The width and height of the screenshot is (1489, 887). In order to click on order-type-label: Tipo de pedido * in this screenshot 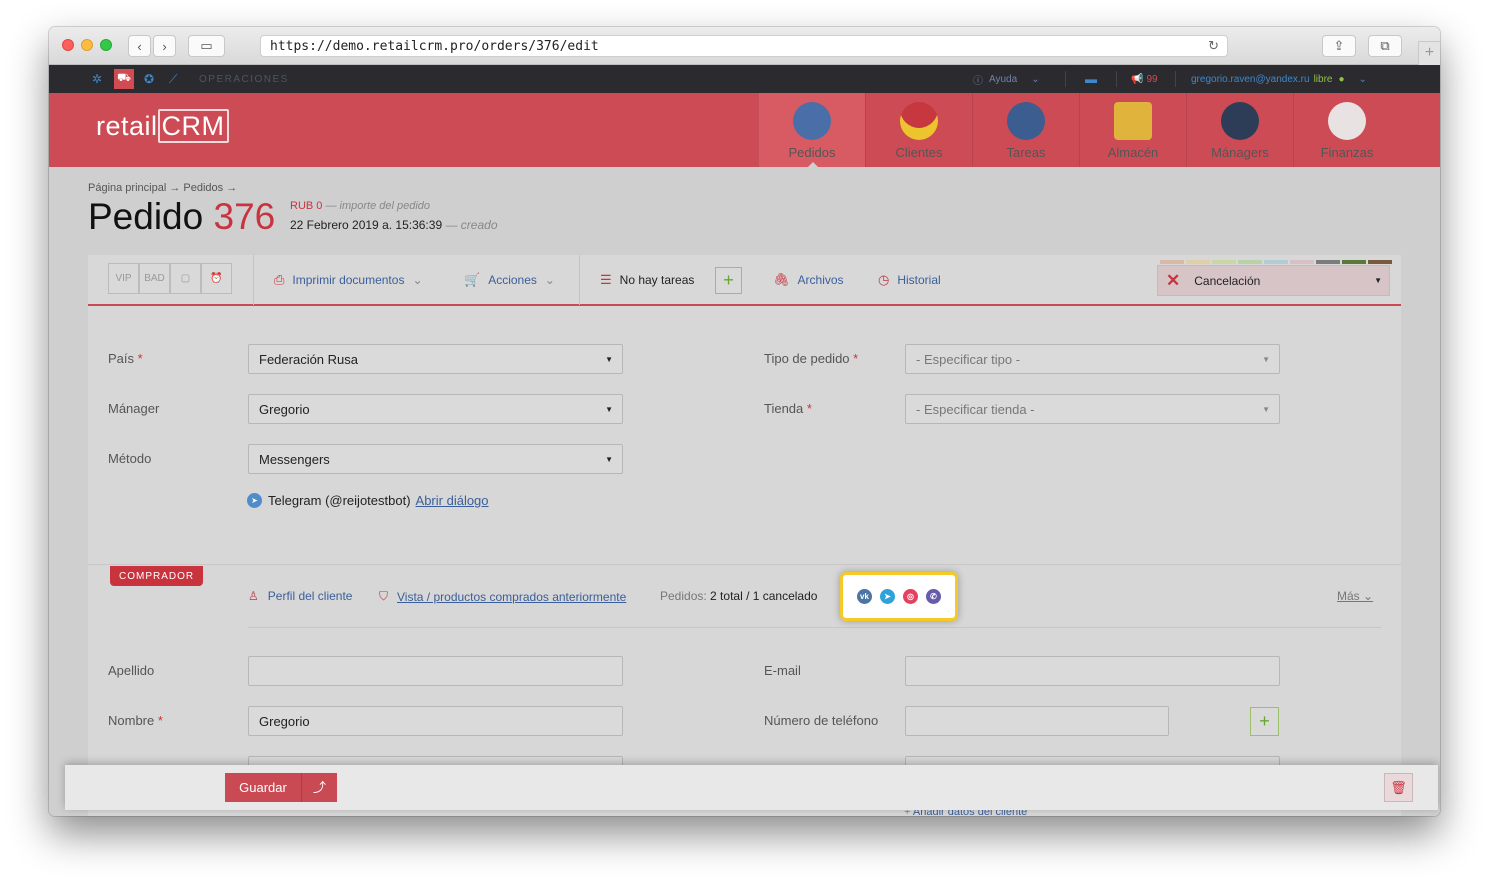, I will do `click(811, 358)`.